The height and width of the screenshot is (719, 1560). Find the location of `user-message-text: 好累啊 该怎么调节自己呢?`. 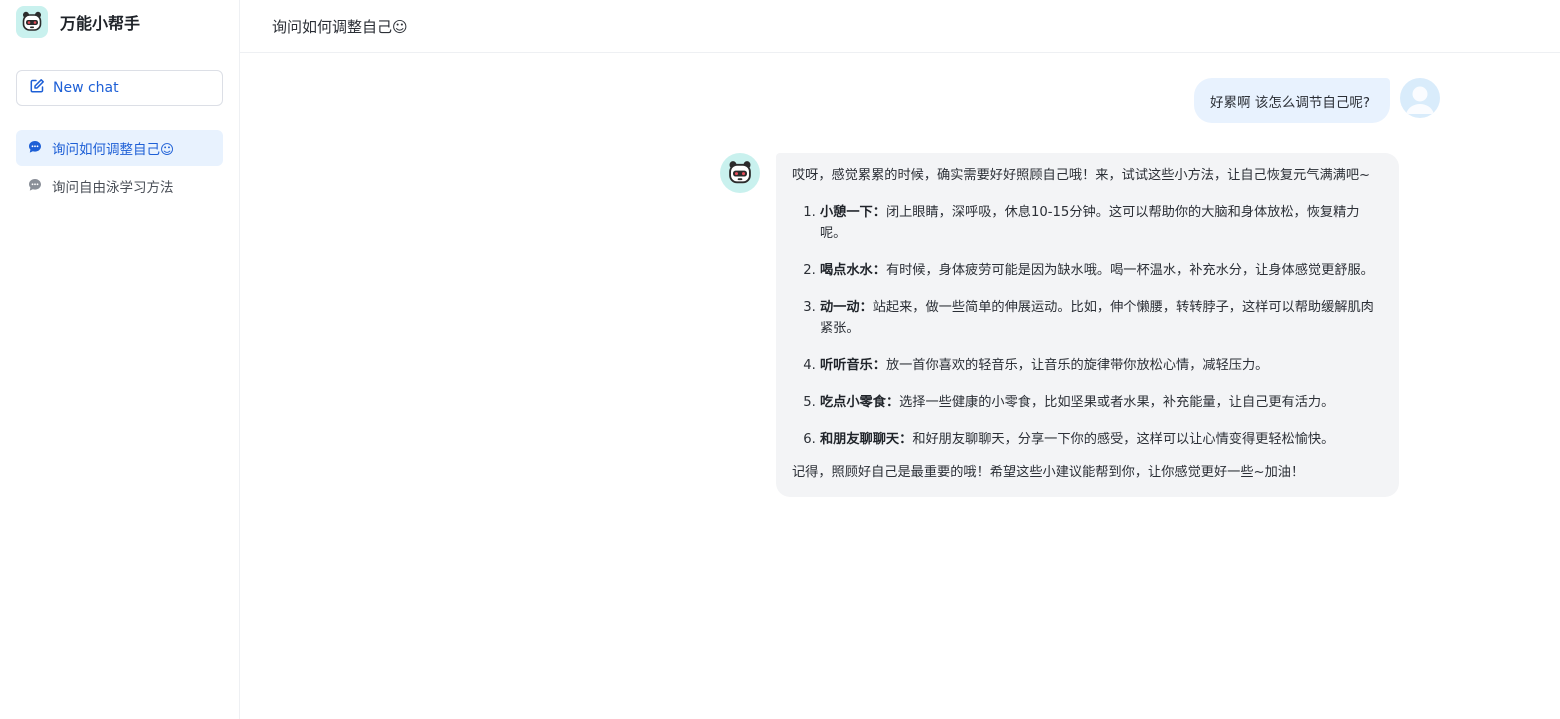

user-message-text: 好累啊 该怎么调节自己呢? is located at coordinates (1290, 102).